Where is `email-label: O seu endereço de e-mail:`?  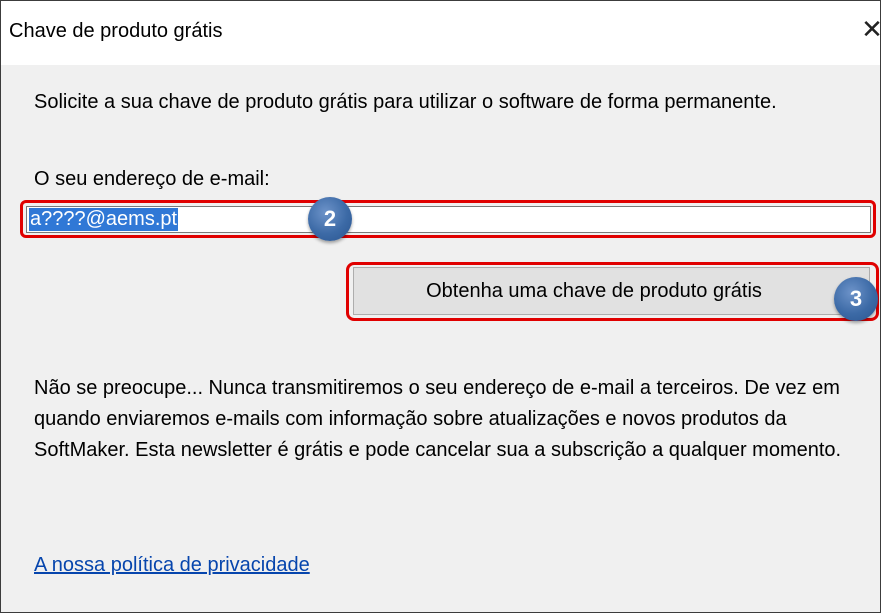
email-label: O seu endereço de e-mail: is located at coordinates (152, 179).